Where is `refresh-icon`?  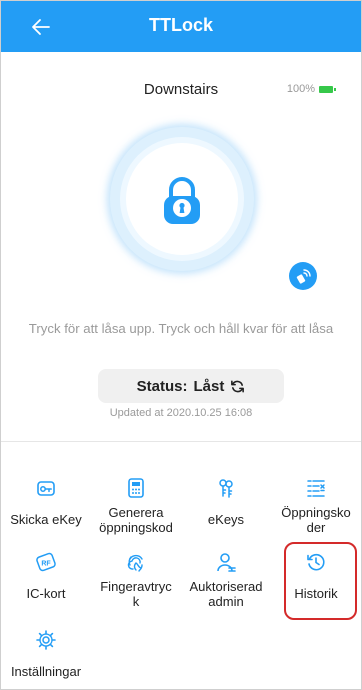 refresh-icon is located at coordinates (237, 386).